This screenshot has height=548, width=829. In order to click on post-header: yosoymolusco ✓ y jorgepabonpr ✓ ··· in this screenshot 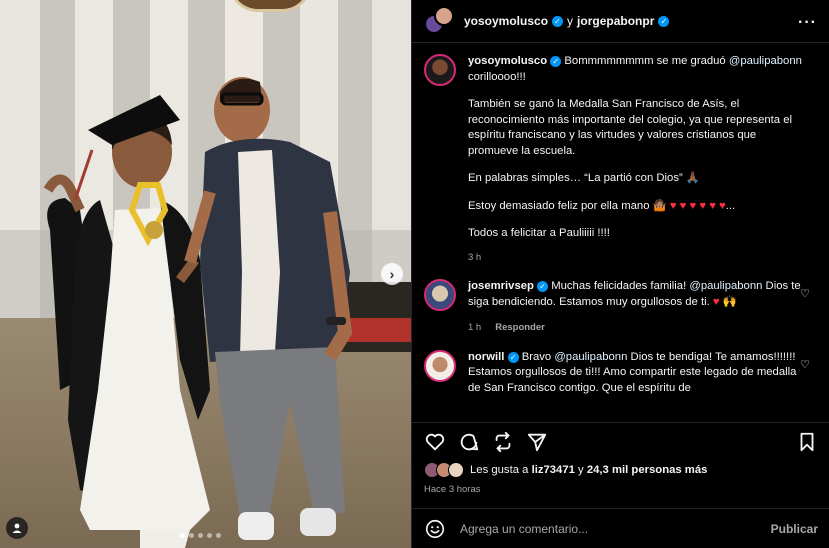, I will do `click(620, 21)`.